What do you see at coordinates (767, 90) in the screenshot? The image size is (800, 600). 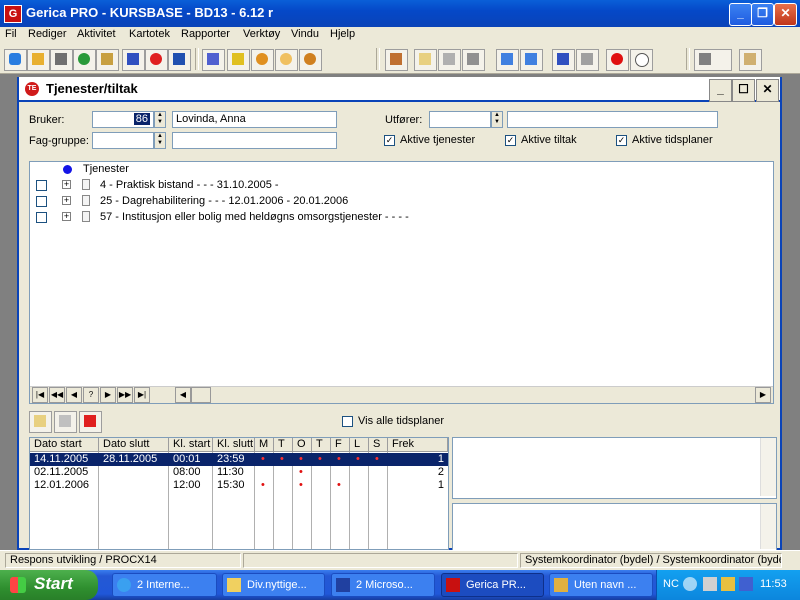 I see `child-close-button: ✕` at bounding box center [767, 90].